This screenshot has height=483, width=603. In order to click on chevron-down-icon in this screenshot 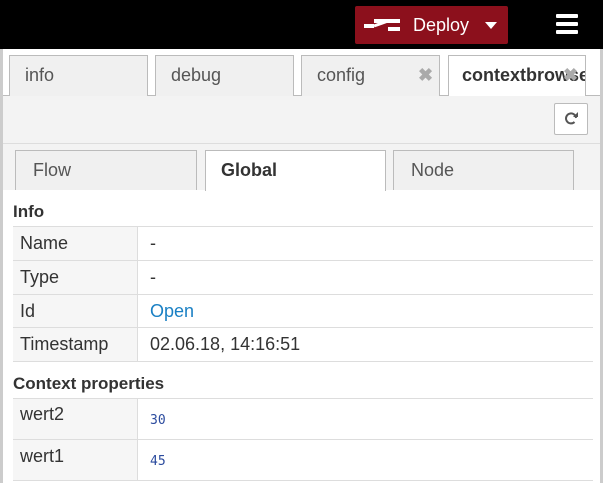, I will do `click(491, 25)`.